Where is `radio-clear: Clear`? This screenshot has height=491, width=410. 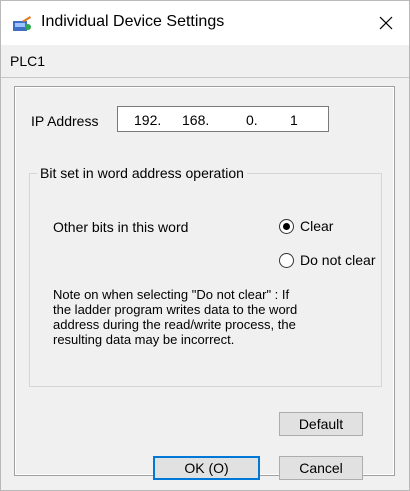
radio-clear: Clear is located at coordinates (306, 226).